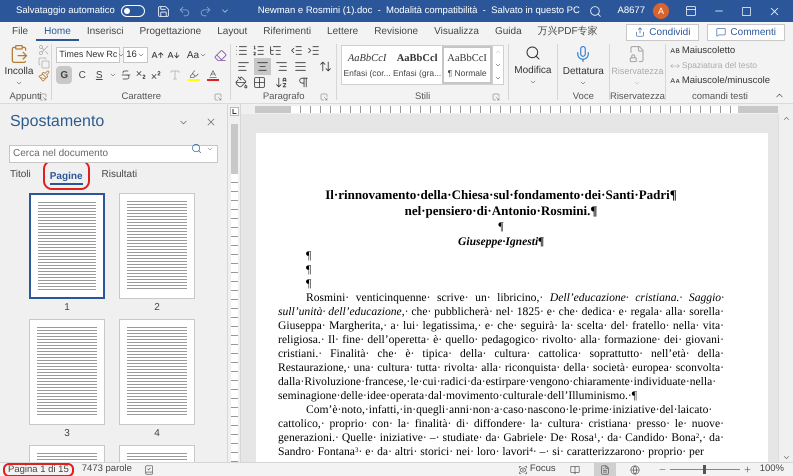 The width and height of the screenshot is (793, 476). Describe the element at coordinates (456, 32) in the screenshot. I see `ribbon-tab: Visualizza` at that location.